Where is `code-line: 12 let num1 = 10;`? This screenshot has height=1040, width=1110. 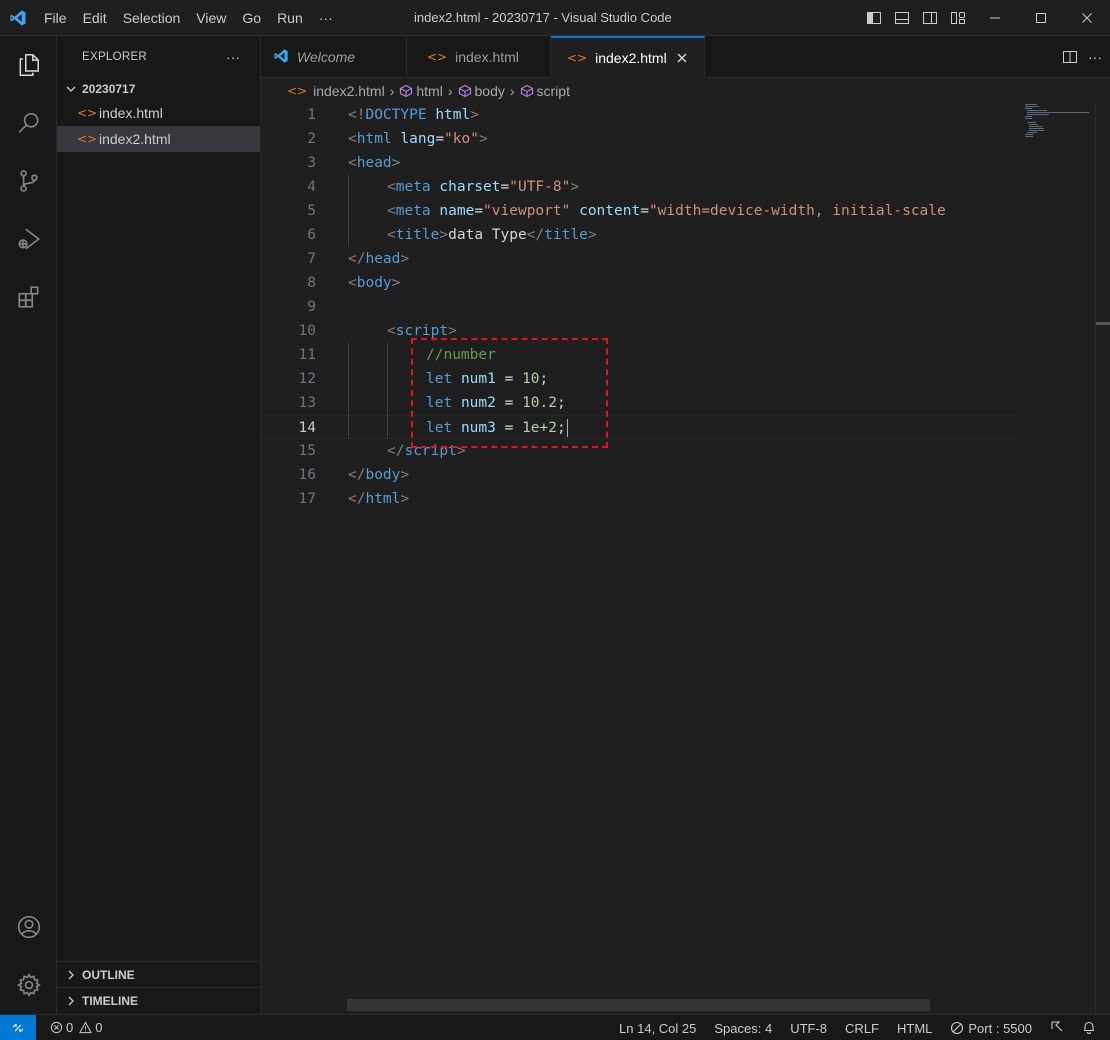
code-line: 12 let num1 = 10; is located at coordinates (639, 379).